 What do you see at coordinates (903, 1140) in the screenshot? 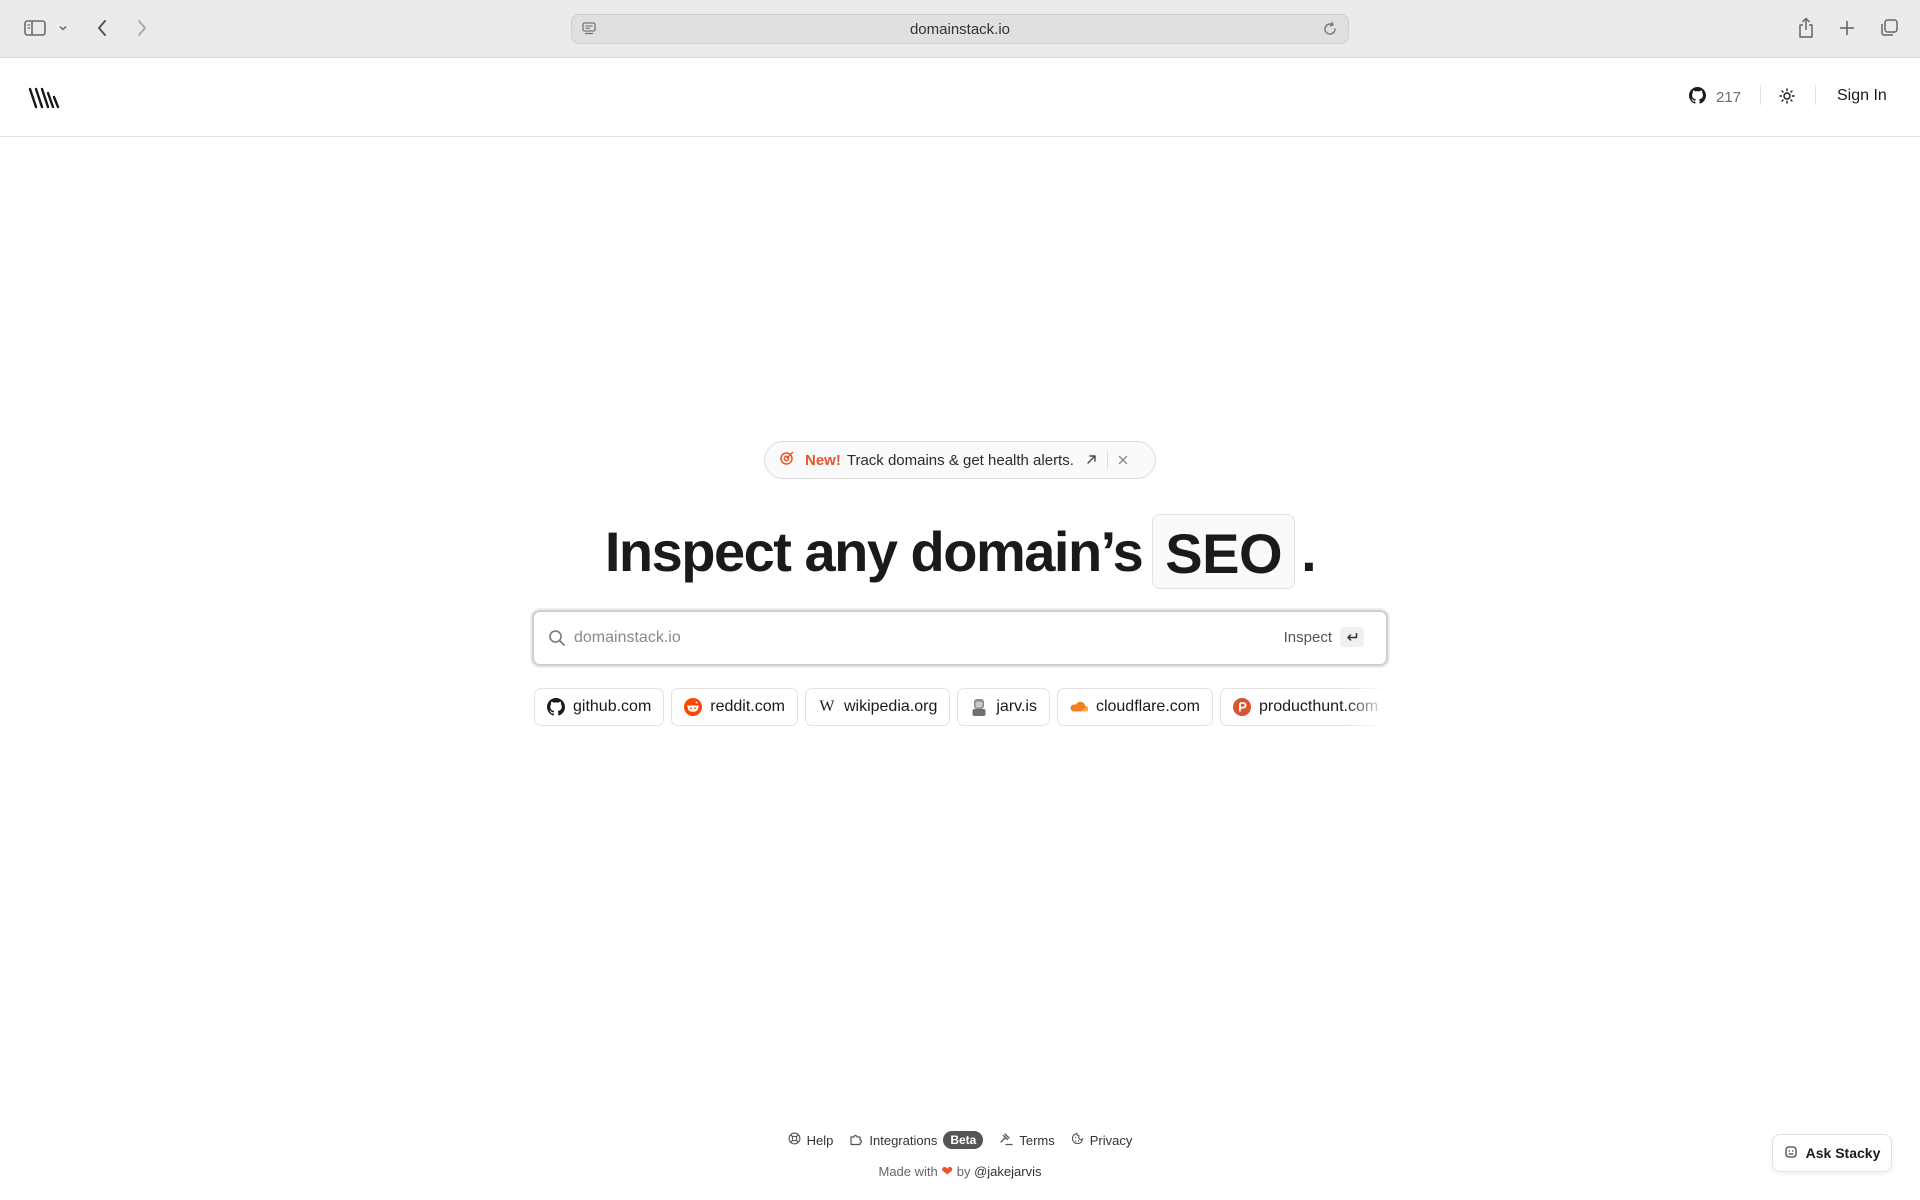
I see `integrations-label: Integrations` at bounding box center [903, 1140].